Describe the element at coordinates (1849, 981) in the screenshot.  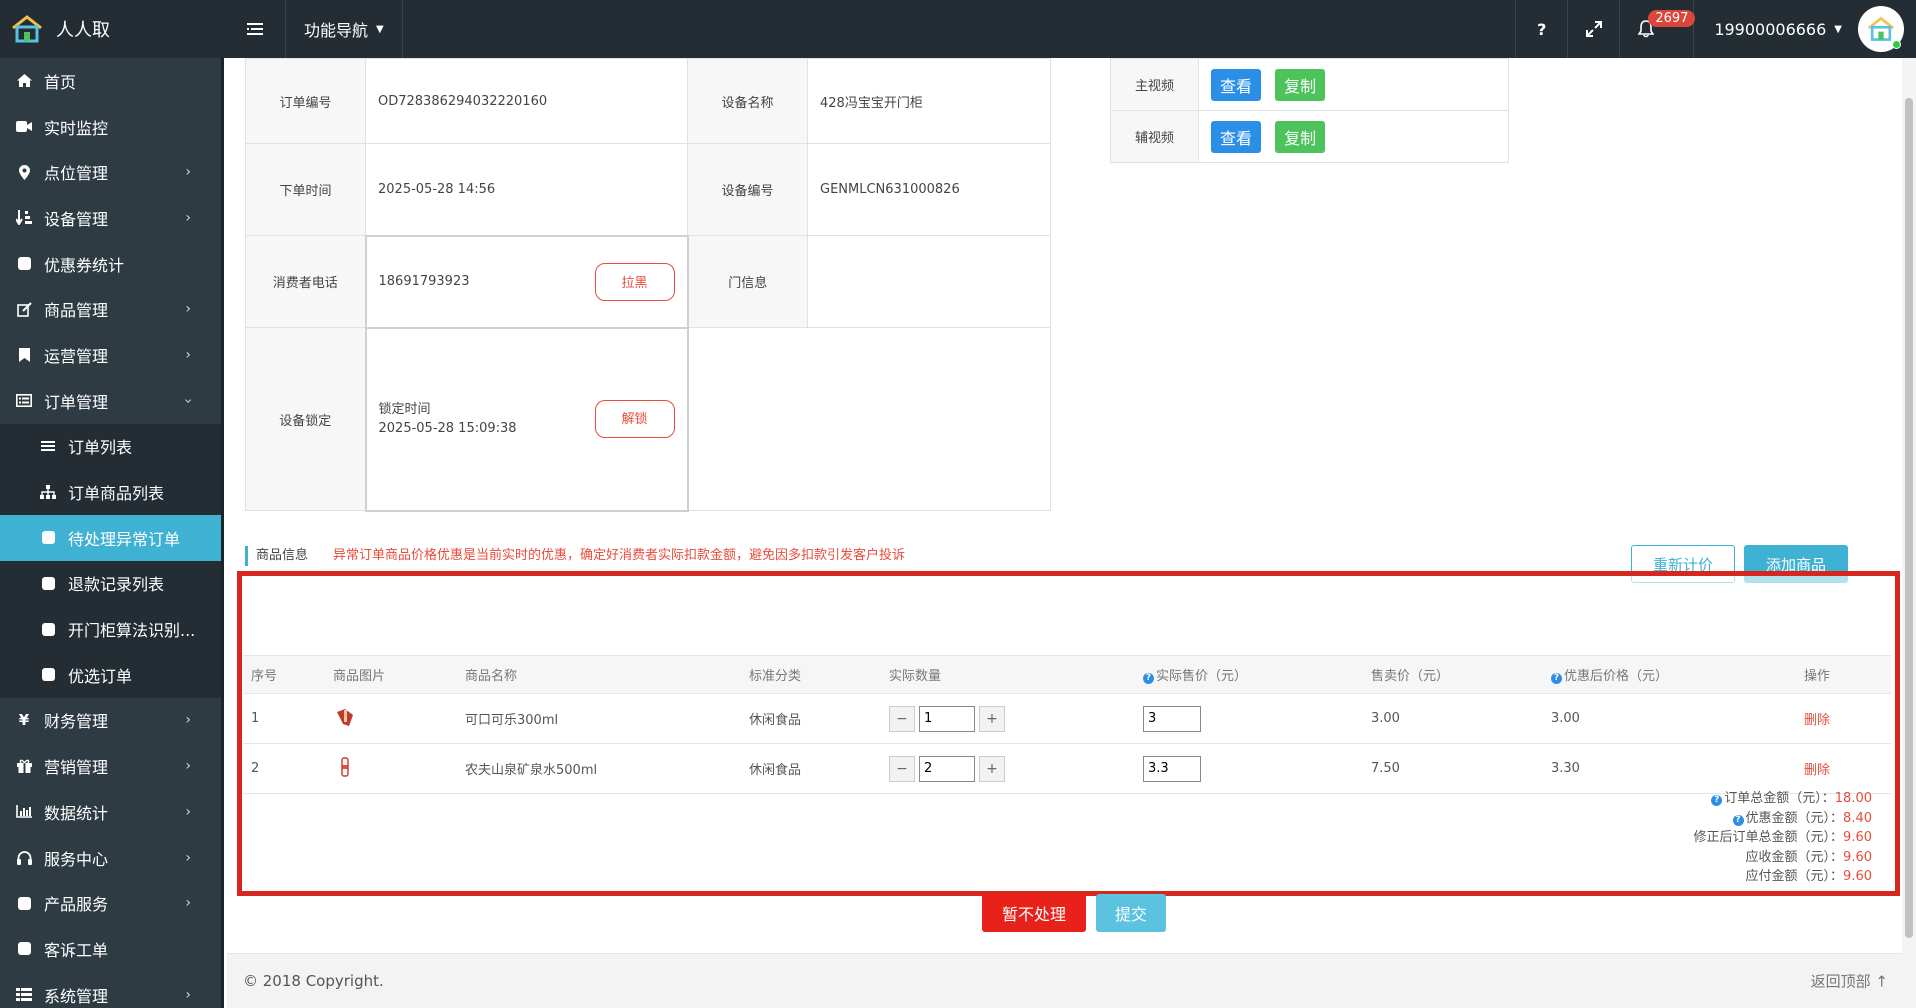
I see `back-to-top-link: 返回顶部 ↑` at that location.